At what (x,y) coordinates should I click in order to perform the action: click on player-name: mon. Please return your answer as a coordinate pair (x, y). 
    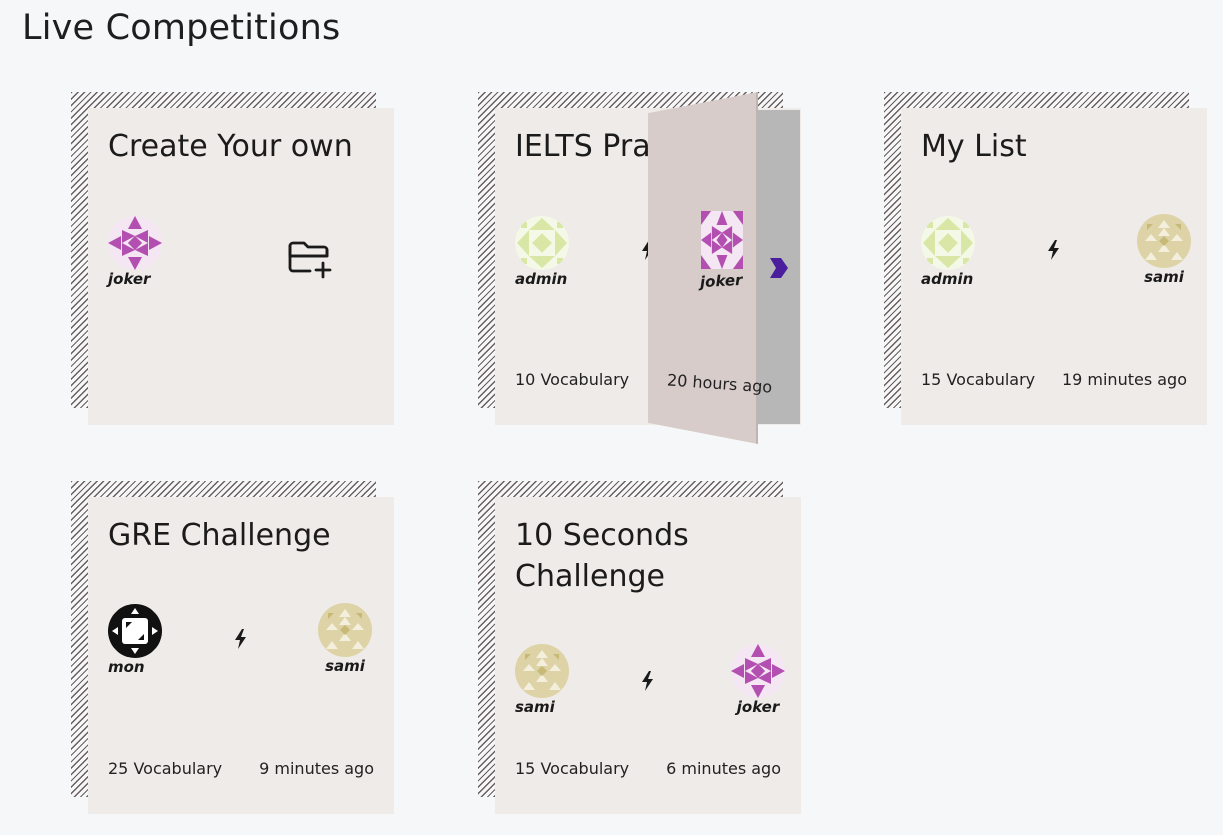
    Looking at the image, I should click on (126, 667).